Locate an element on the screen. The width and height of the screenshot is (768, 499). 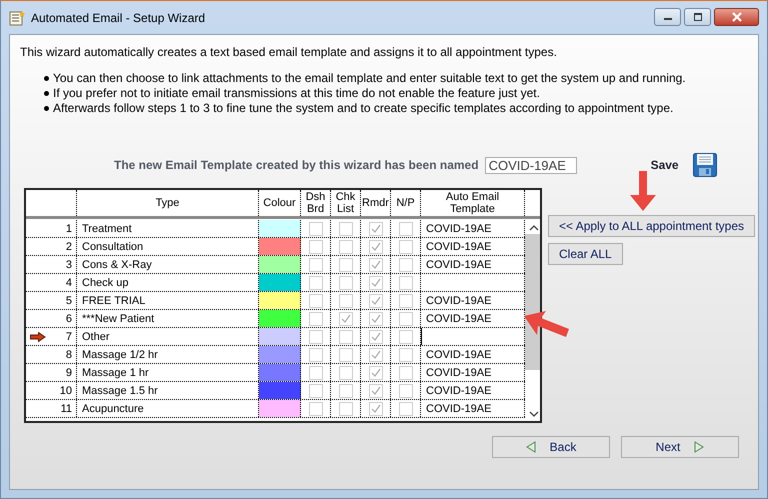
row-number: 9 is located at coordinates (69, 372).